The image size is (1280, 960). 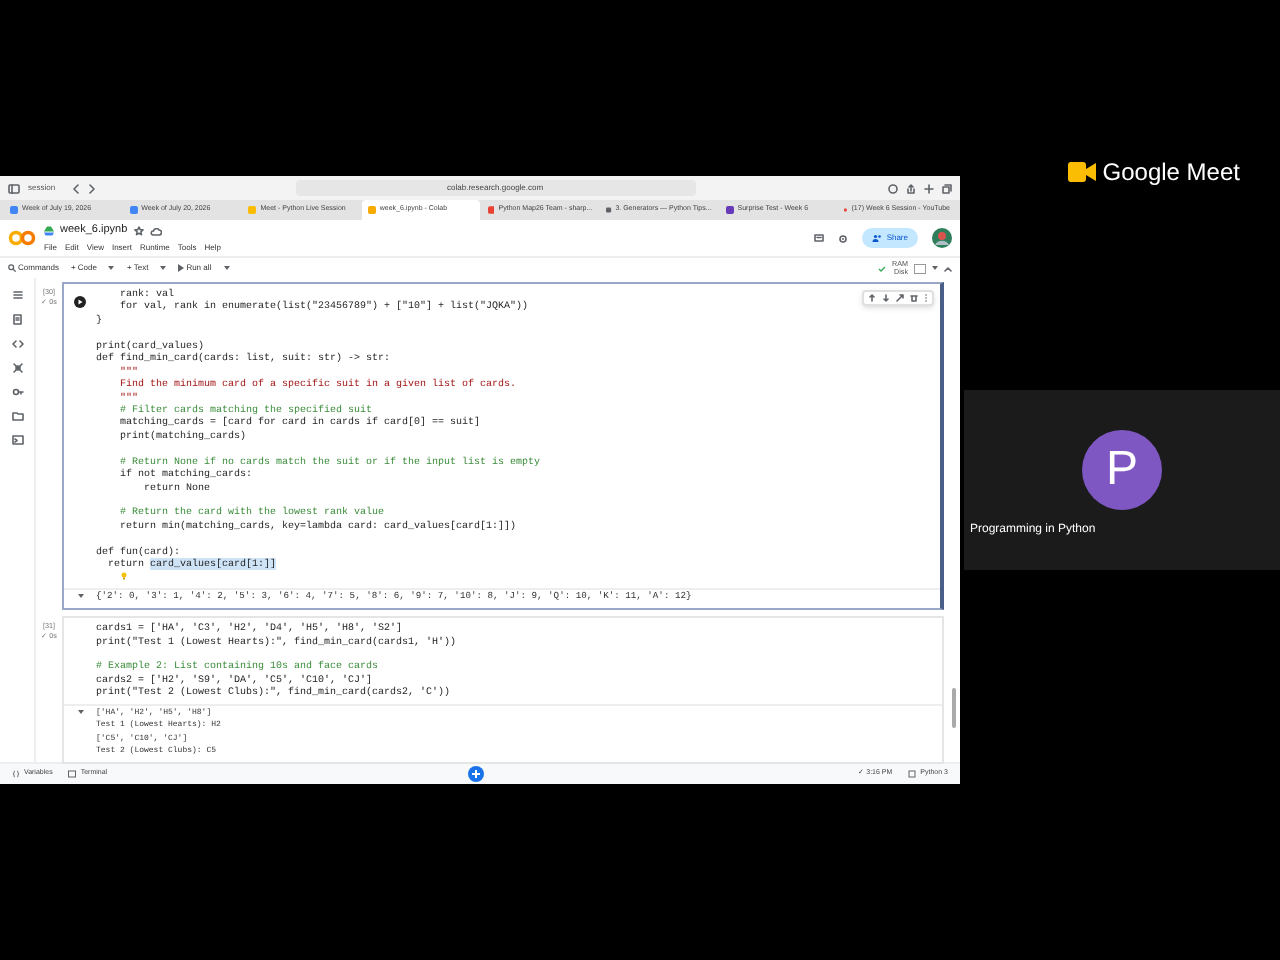 I want to click on arrow-down-icon, so click(x=886, y=298).